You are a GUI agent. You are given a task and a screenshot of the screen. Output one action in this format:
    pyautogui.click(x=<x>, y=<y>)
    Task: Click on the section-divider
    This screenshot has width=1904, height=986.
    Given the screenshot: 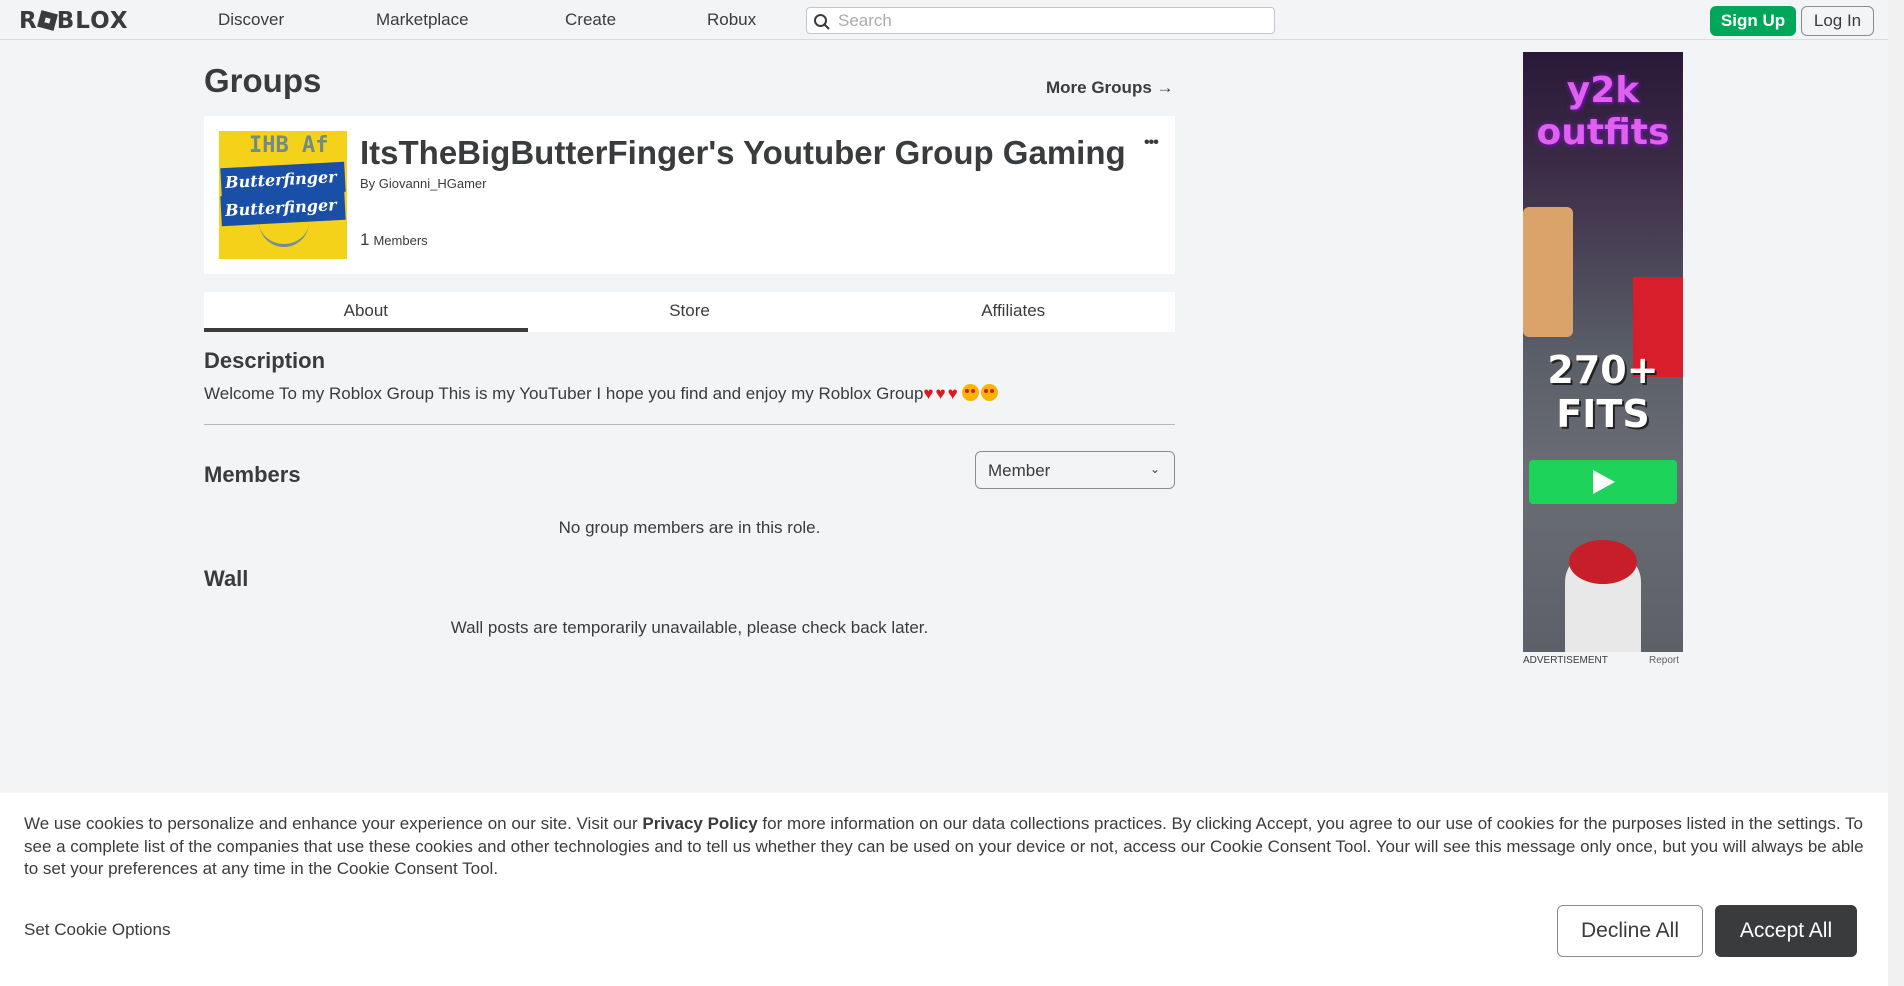 What is the action you would take?
    pyautogui.click(x=689, y=424)
    